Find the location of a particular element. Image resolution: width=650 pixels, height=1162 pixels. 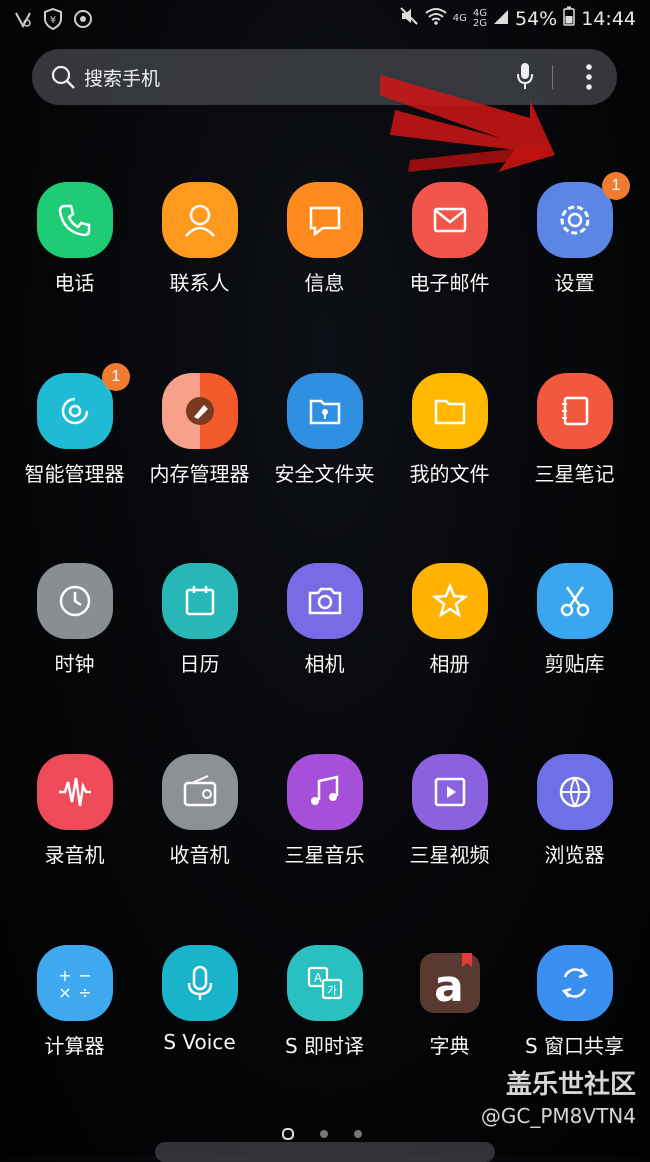

app-settings: 1 设置 is located at coordinates (574, 252).